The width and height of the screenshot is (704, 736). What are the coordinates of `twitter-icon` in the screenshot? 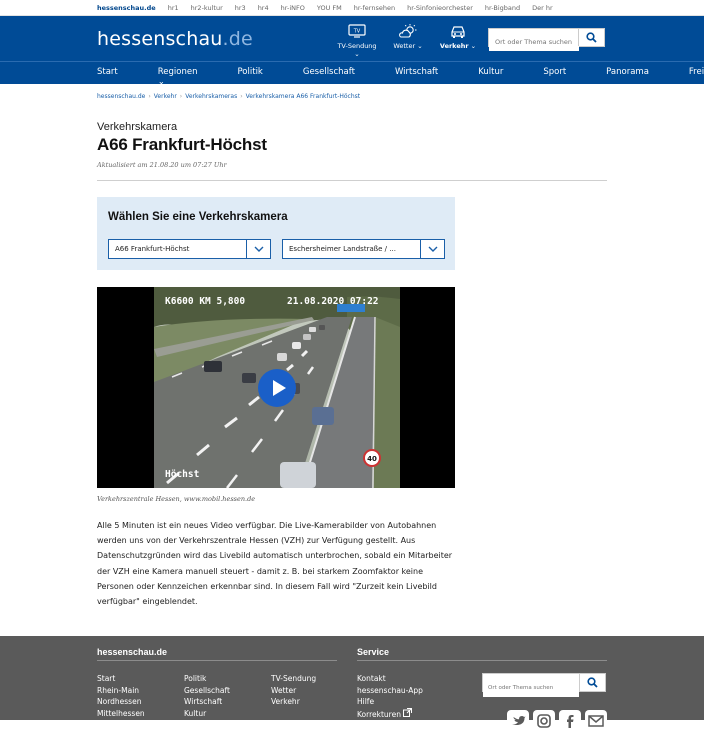 It's located at (518, 721).